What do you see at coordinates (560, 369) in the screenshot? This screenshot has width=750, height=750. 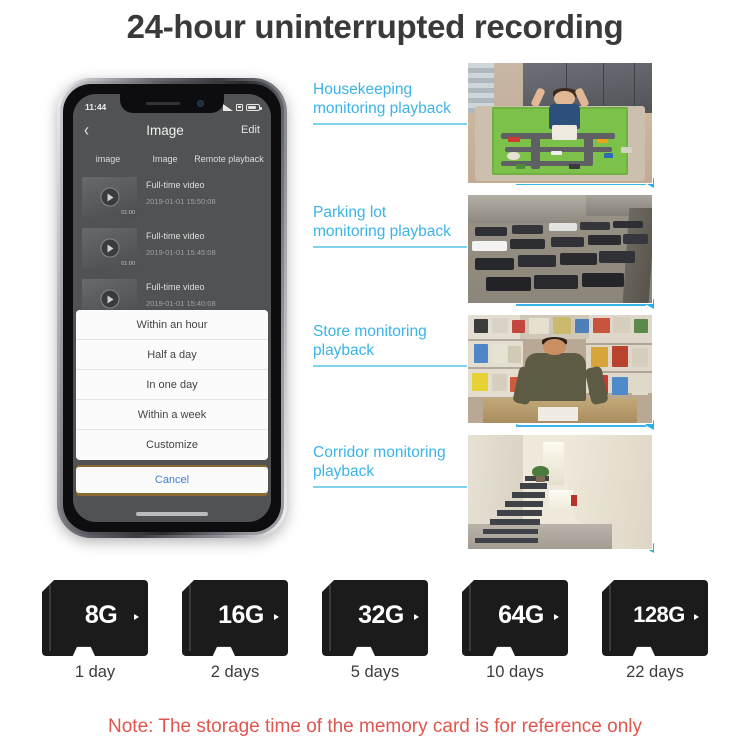 I see `photo-store` at bounding box center [560, 369].